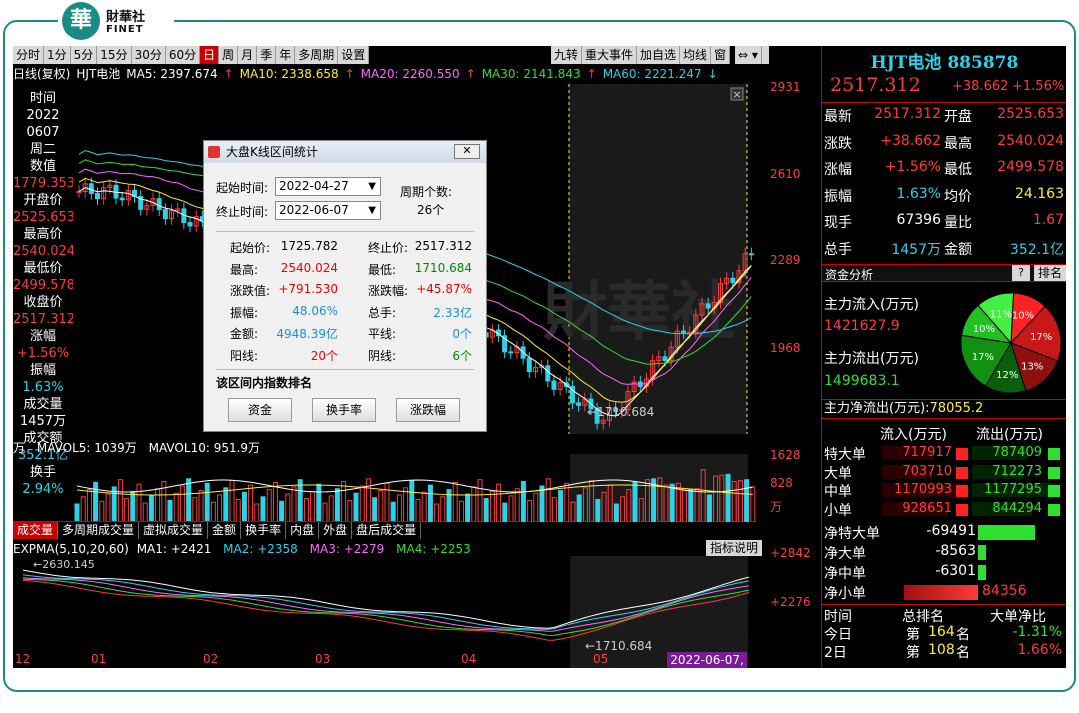 Image resolution: width=1079 pixels, height=713 pixels. What do you see at coordinates (958, 170) in the screenshot?
I see `quote-label: 最低` at bounding box center [958, 170].